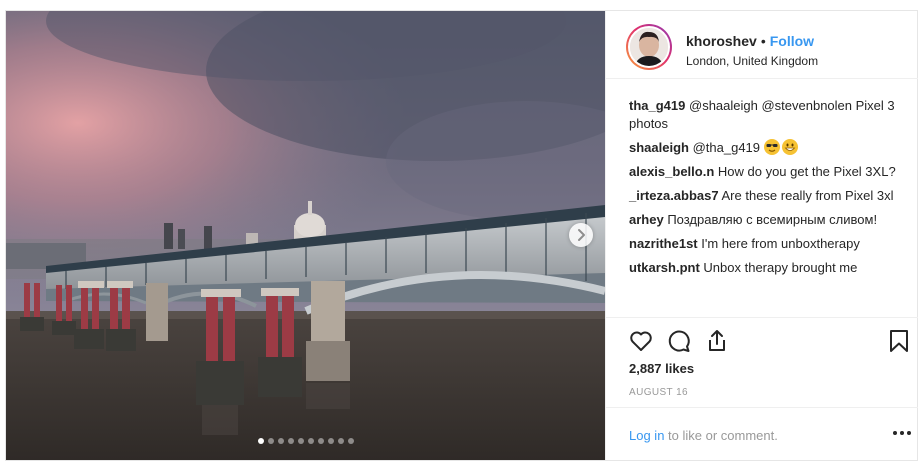  What do you see at coordinates (792, 41) in the screenshot?
I see `follow-button: Follow` at bounding box center [792, 41].